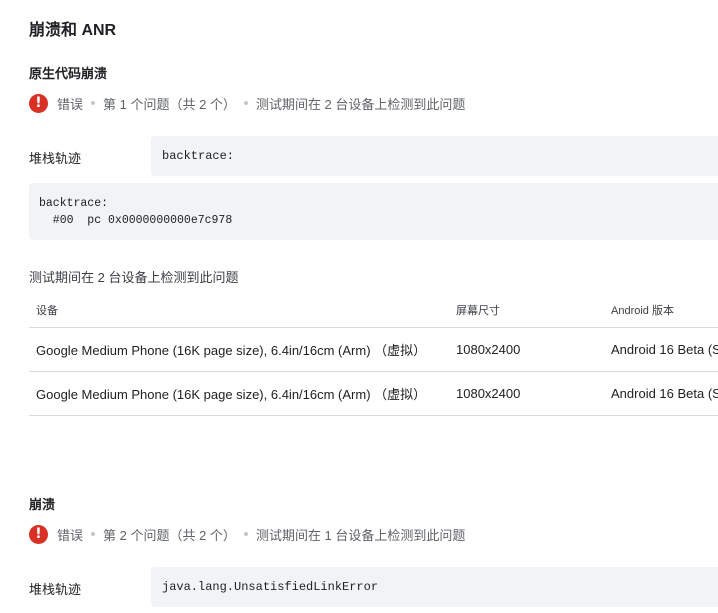 This screenshot has height=613, width=718. What do you see at coordinates (47, 311) in the screenshot?
I see `column-header-device: 设备` at bounding box center [47, 311].